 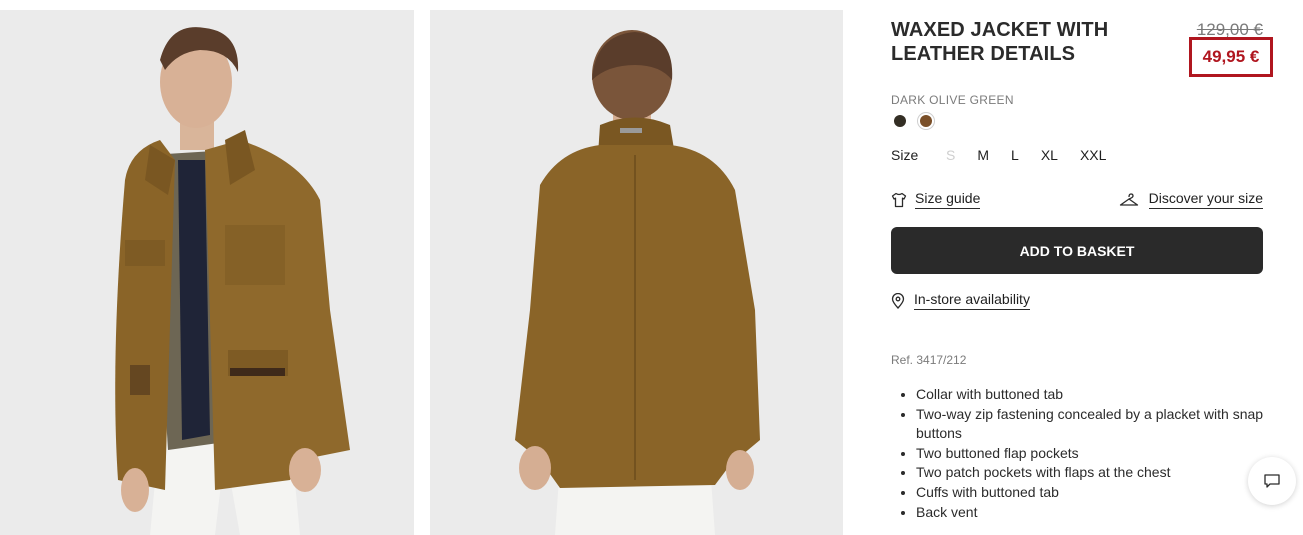 I want to click on size-guide-label: Size guide, so click(x=948, y=199).